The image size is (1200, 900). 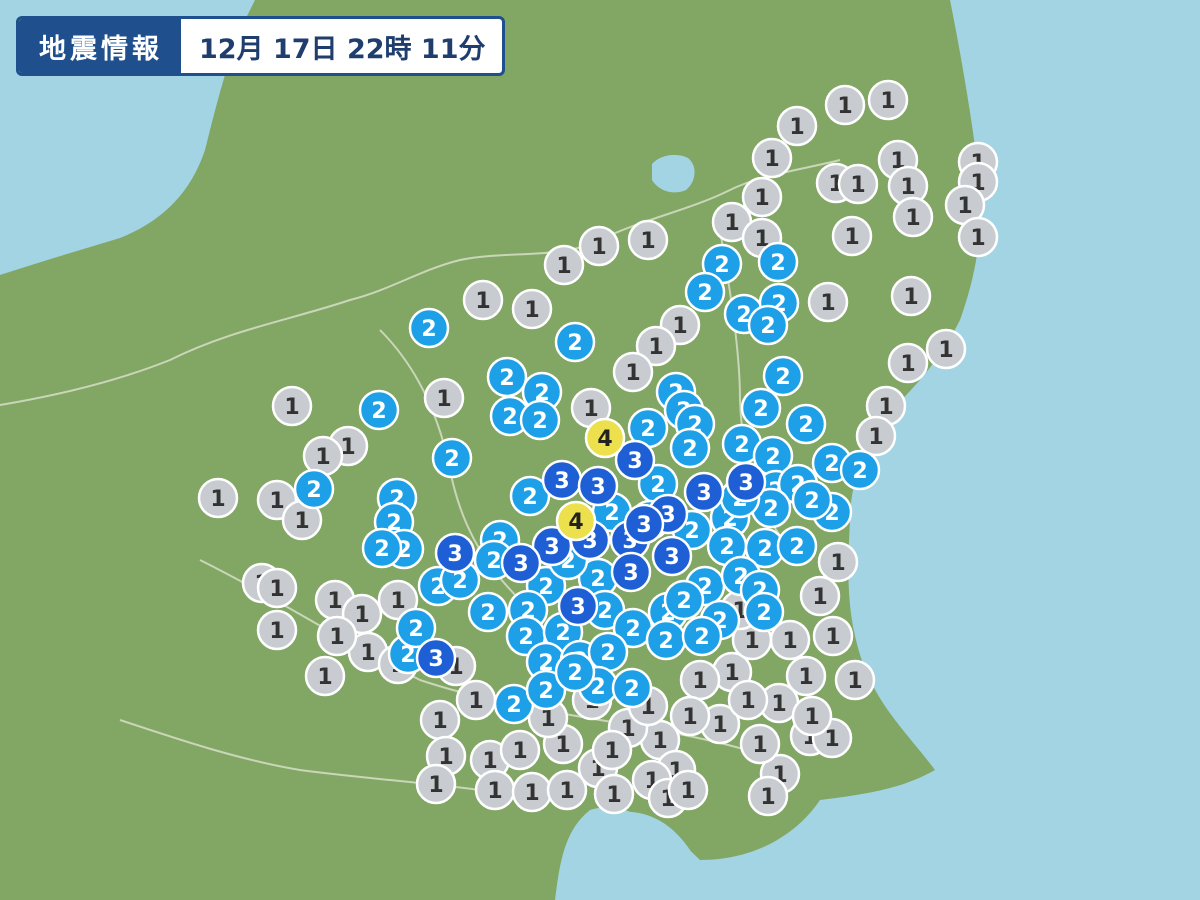 I want to click on intensity-label: 4, so click(x=604, y=439).